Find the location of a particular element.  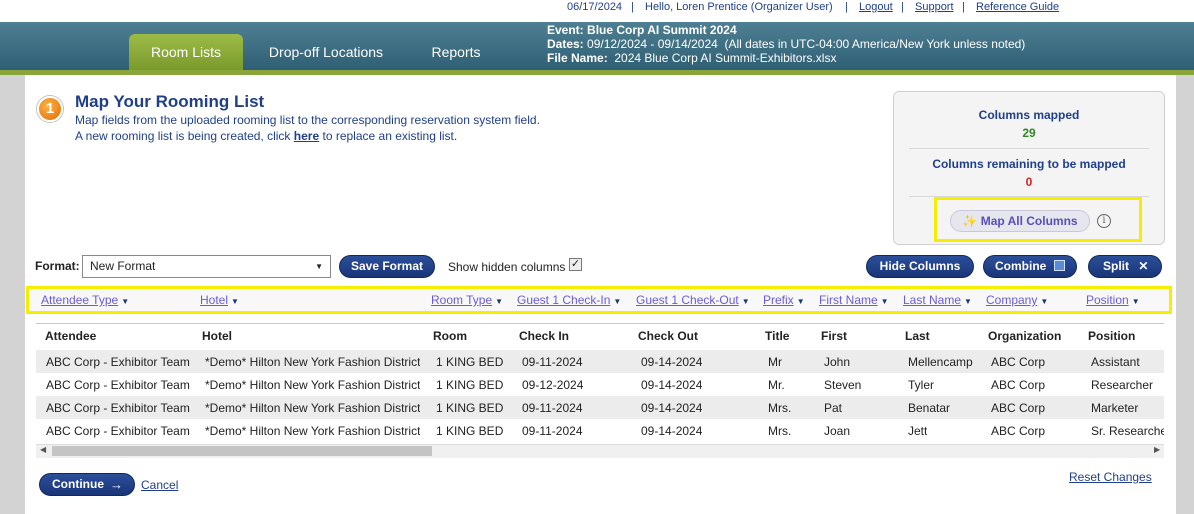

save-format-button: Save Format is located at coordinates (387, 266).